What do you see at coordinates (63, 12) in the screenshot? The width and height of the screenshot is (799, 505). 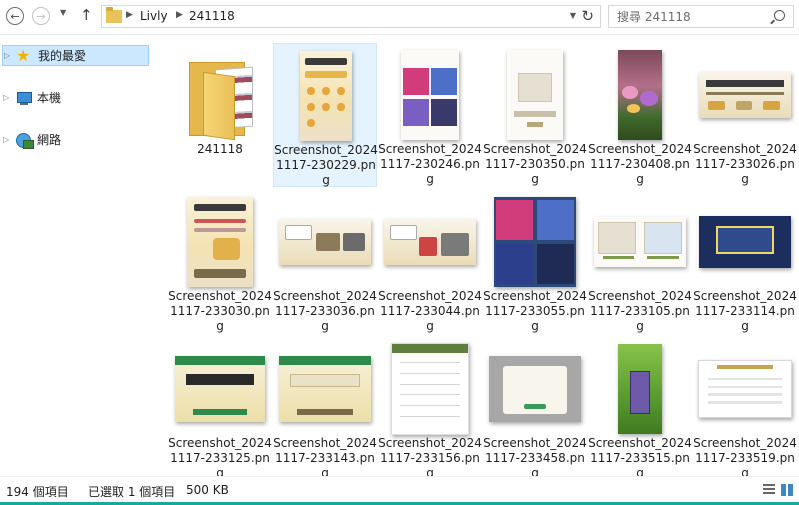 I see `recent-locations-chevron-icon: ▼` at bounding box center [63, 12].